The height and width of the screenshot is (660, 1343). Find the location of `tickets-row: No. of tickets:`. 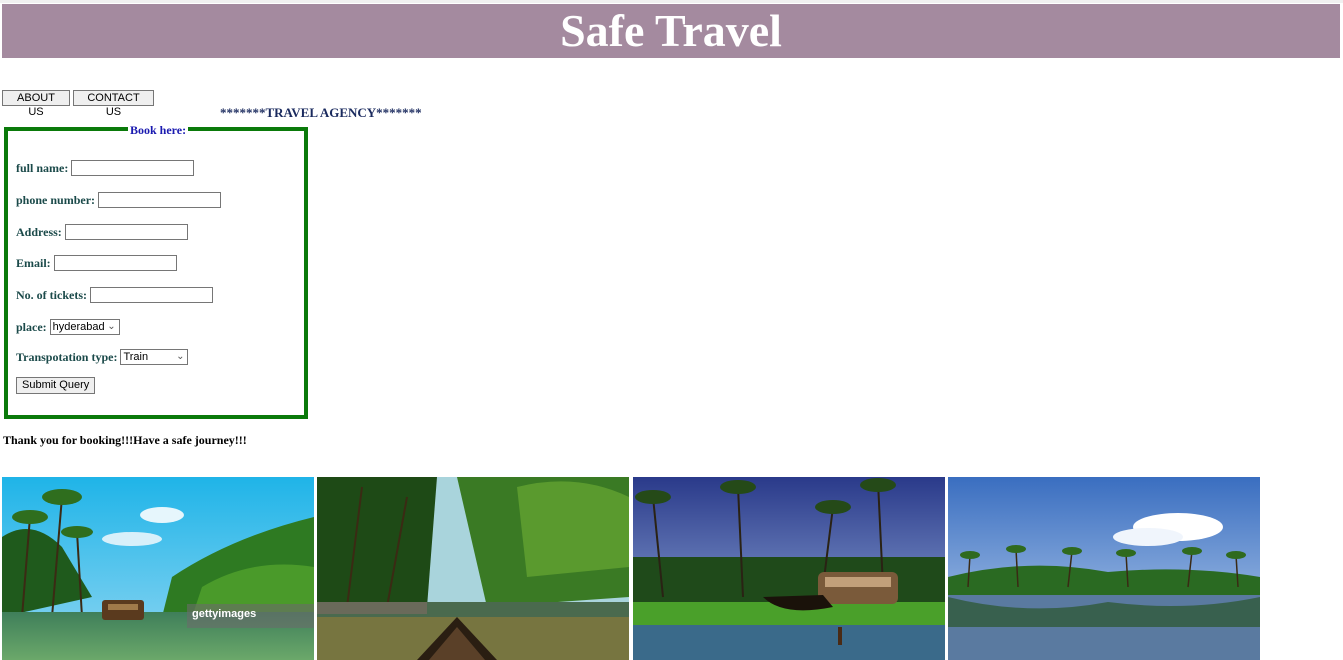

tickets-row: No. of tickets: is located at coordinates (114, 295).